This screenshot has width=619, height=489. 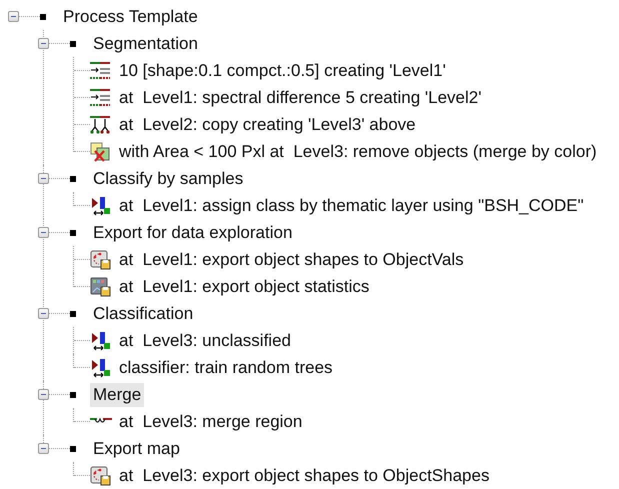 What do you see at coordinates (145, 44) in the screenshot?
I see `tree-item: Segmentation` at bounding box center [145, 44].